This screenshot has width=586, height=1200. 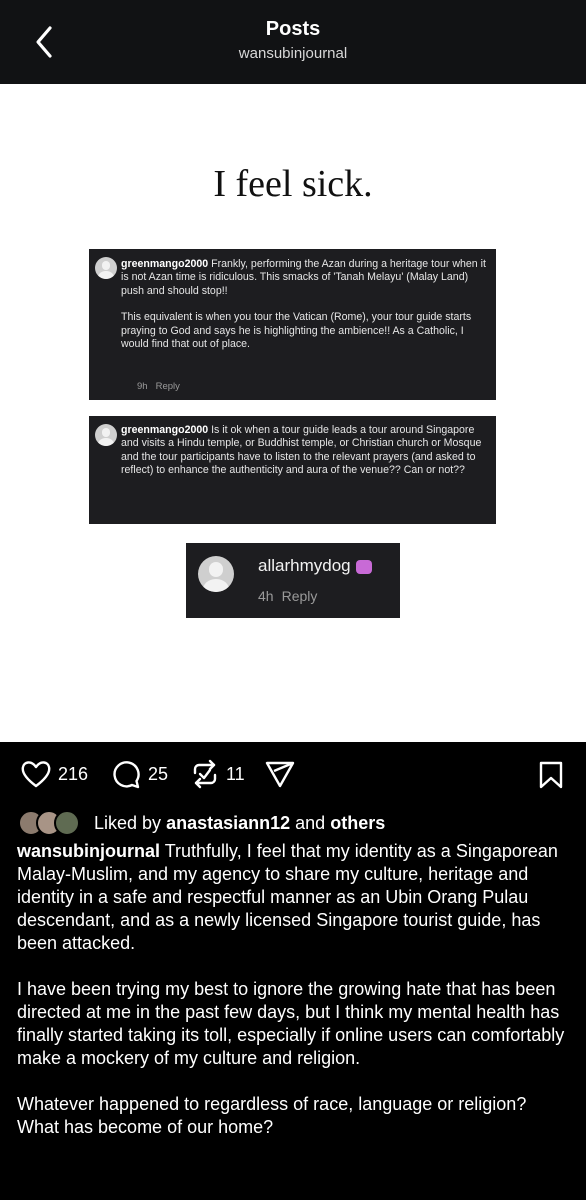 I want to click on caption-line: What has become of our home?, so click(x=145, y=1127).